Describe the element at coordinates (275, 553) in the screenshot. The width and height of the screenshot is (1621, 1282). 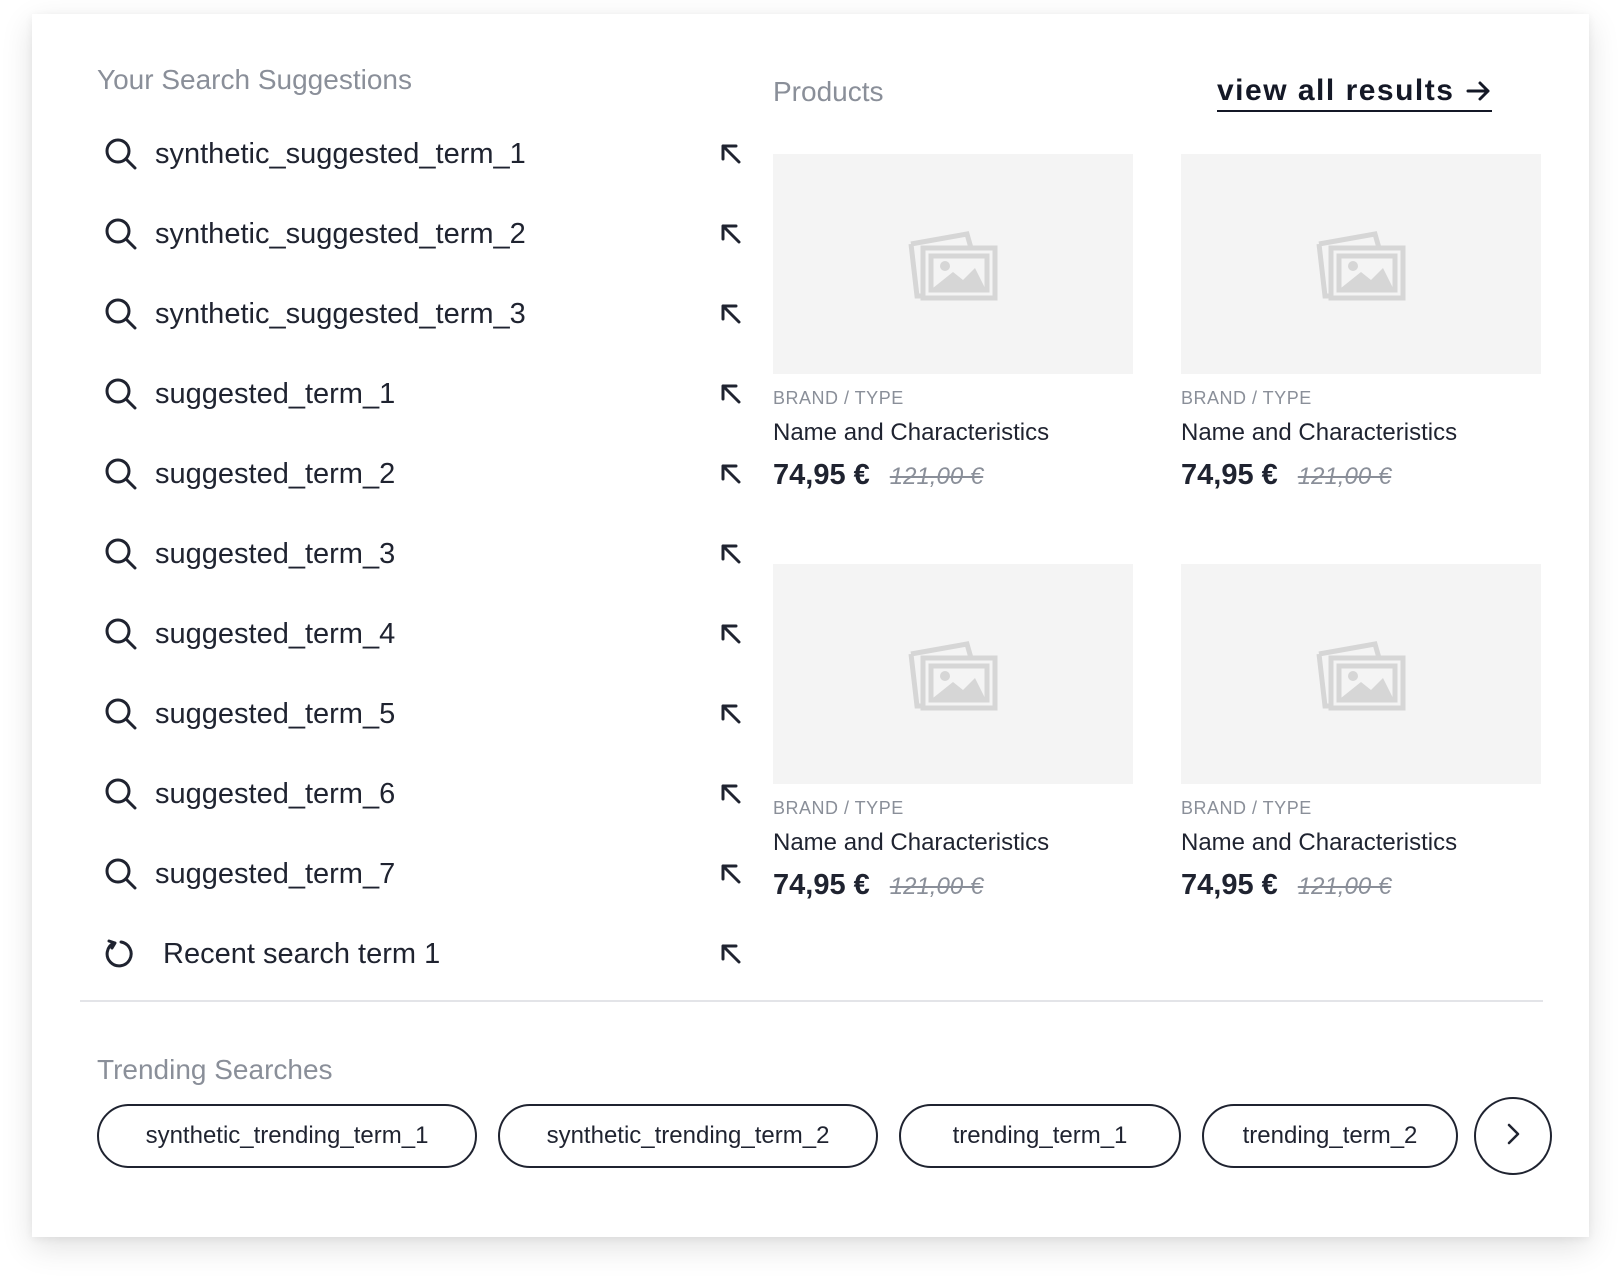
I see `suggestion-label: suggested_term_3` at that location.